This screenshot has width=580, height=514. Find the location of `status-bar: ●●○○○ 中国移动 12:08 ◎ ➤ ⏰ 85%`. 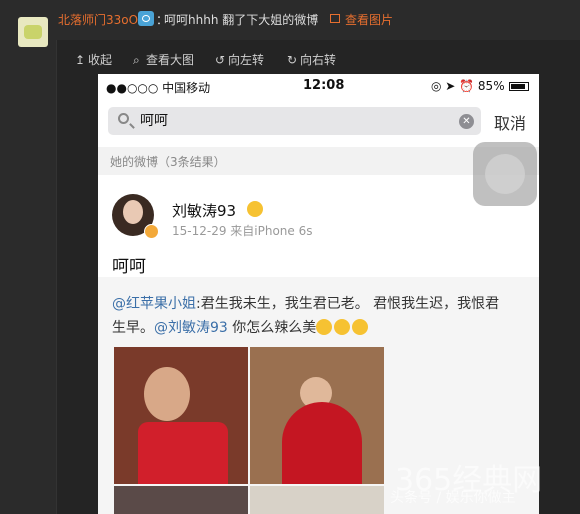

status-bar: ●●○○○ 中国移动 12:08 ◎ ➤ ⏰ 85% is located at coordinates (318, 87).